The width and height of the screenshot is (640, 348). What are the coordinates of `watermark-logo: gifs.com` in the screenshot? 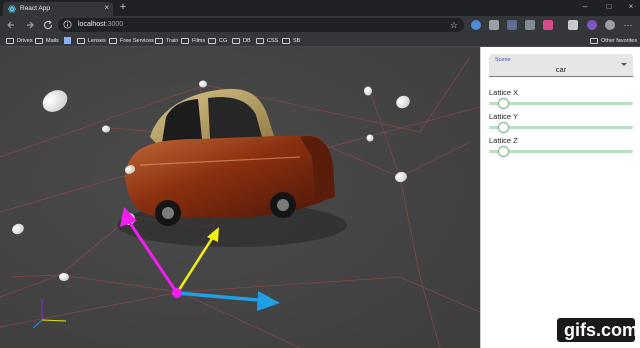 It's located at (598, 330).